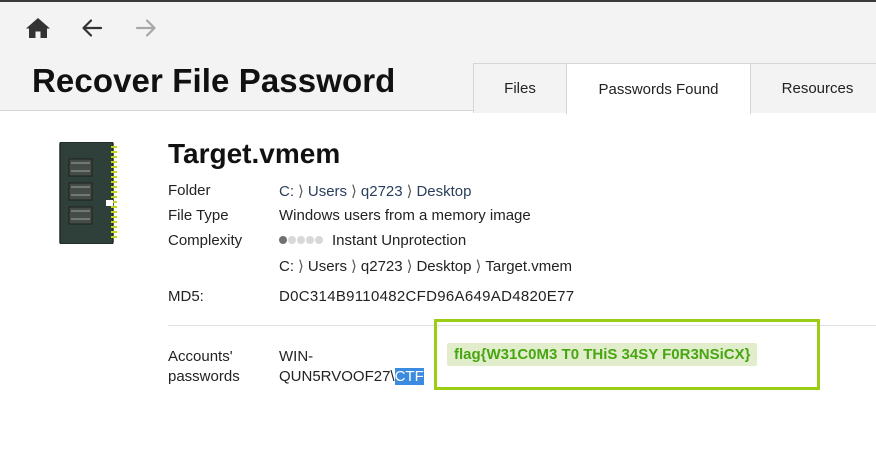 Image resolution: width=876 pixels, height=452 pixels. I want to click on nav-bar, so click(105, 28).